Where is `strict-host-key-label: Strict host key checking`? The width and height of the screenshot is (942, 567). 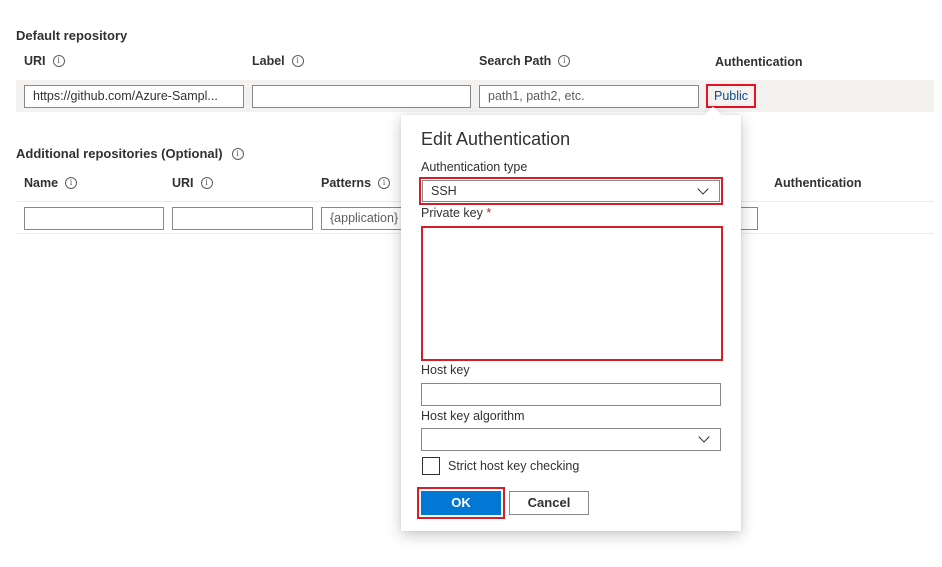
strict-host-key-label: Strict host key checking is located at coordinates (514, 466).